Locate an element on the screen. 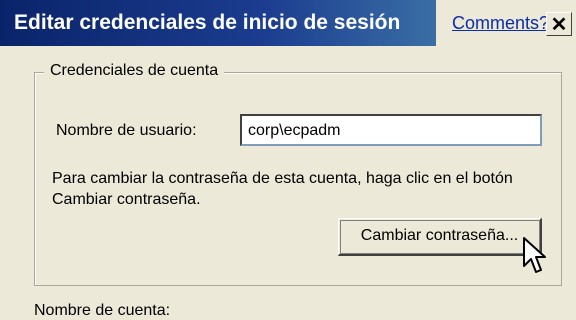  close-icon: ✕ is located at coordinates (559, 25).